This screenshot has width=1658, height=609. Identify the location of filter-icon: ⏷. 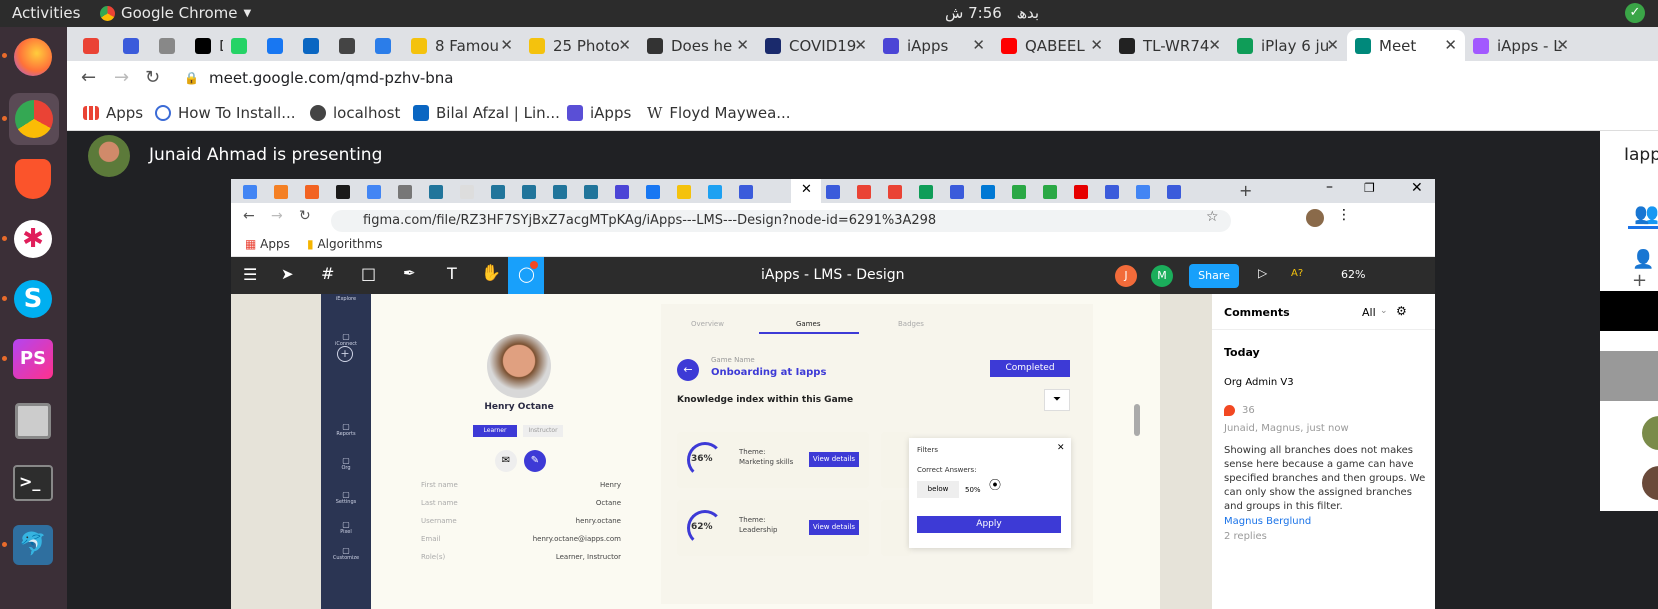
(1057, 400).